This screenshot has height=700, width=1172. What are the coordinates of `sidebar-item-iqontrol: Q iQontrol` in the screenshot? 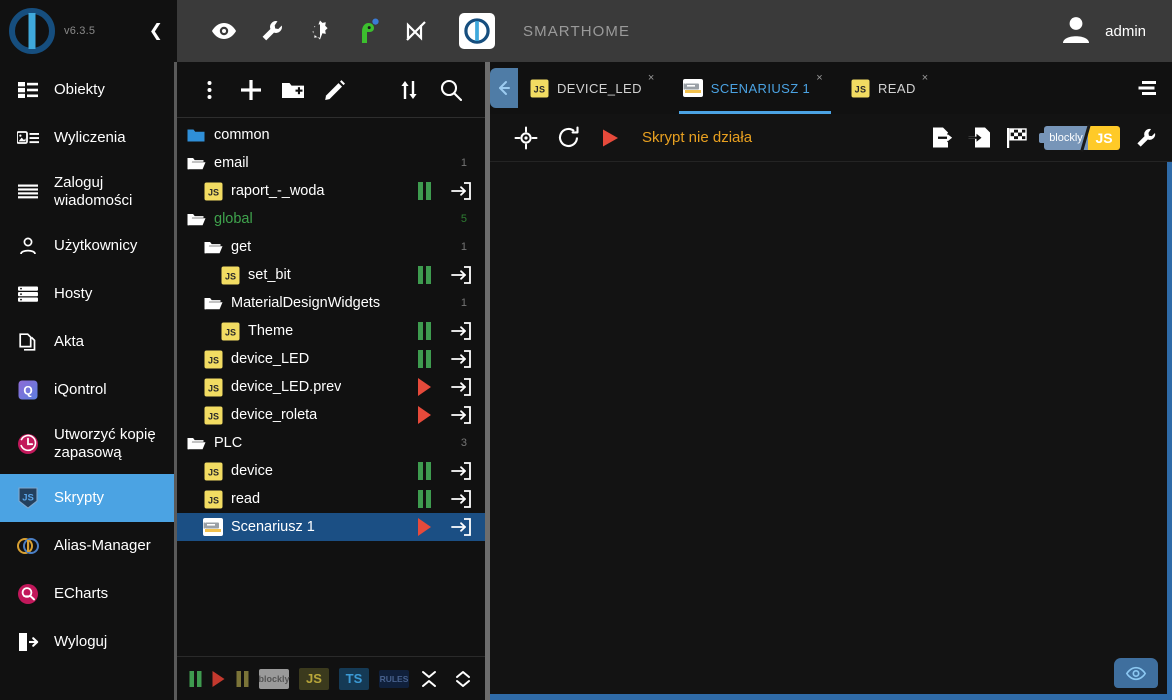 It's located at (88, 390).